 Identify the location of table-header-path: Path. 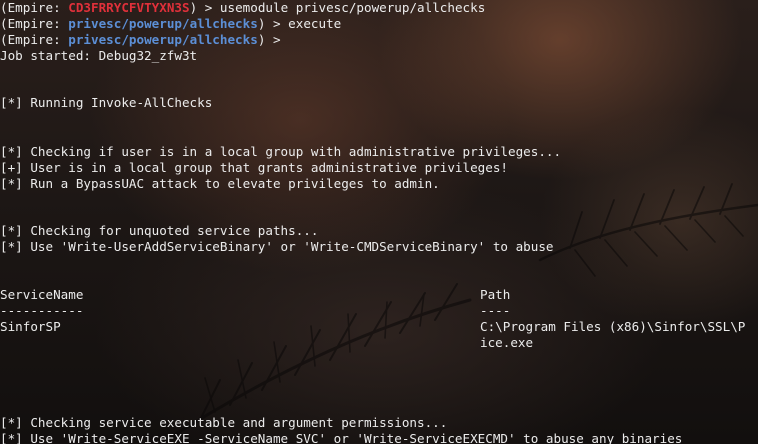
(495, 294).